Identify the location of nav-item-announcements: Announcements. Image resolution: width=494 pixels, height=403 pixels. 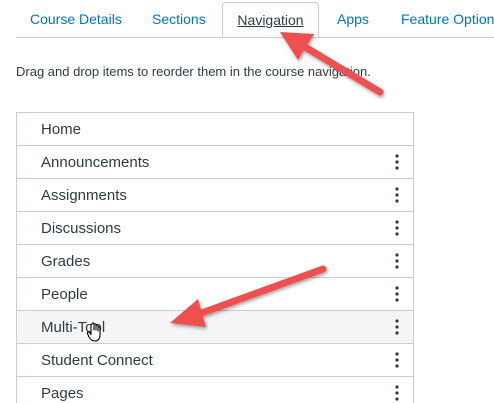
(215, 162).